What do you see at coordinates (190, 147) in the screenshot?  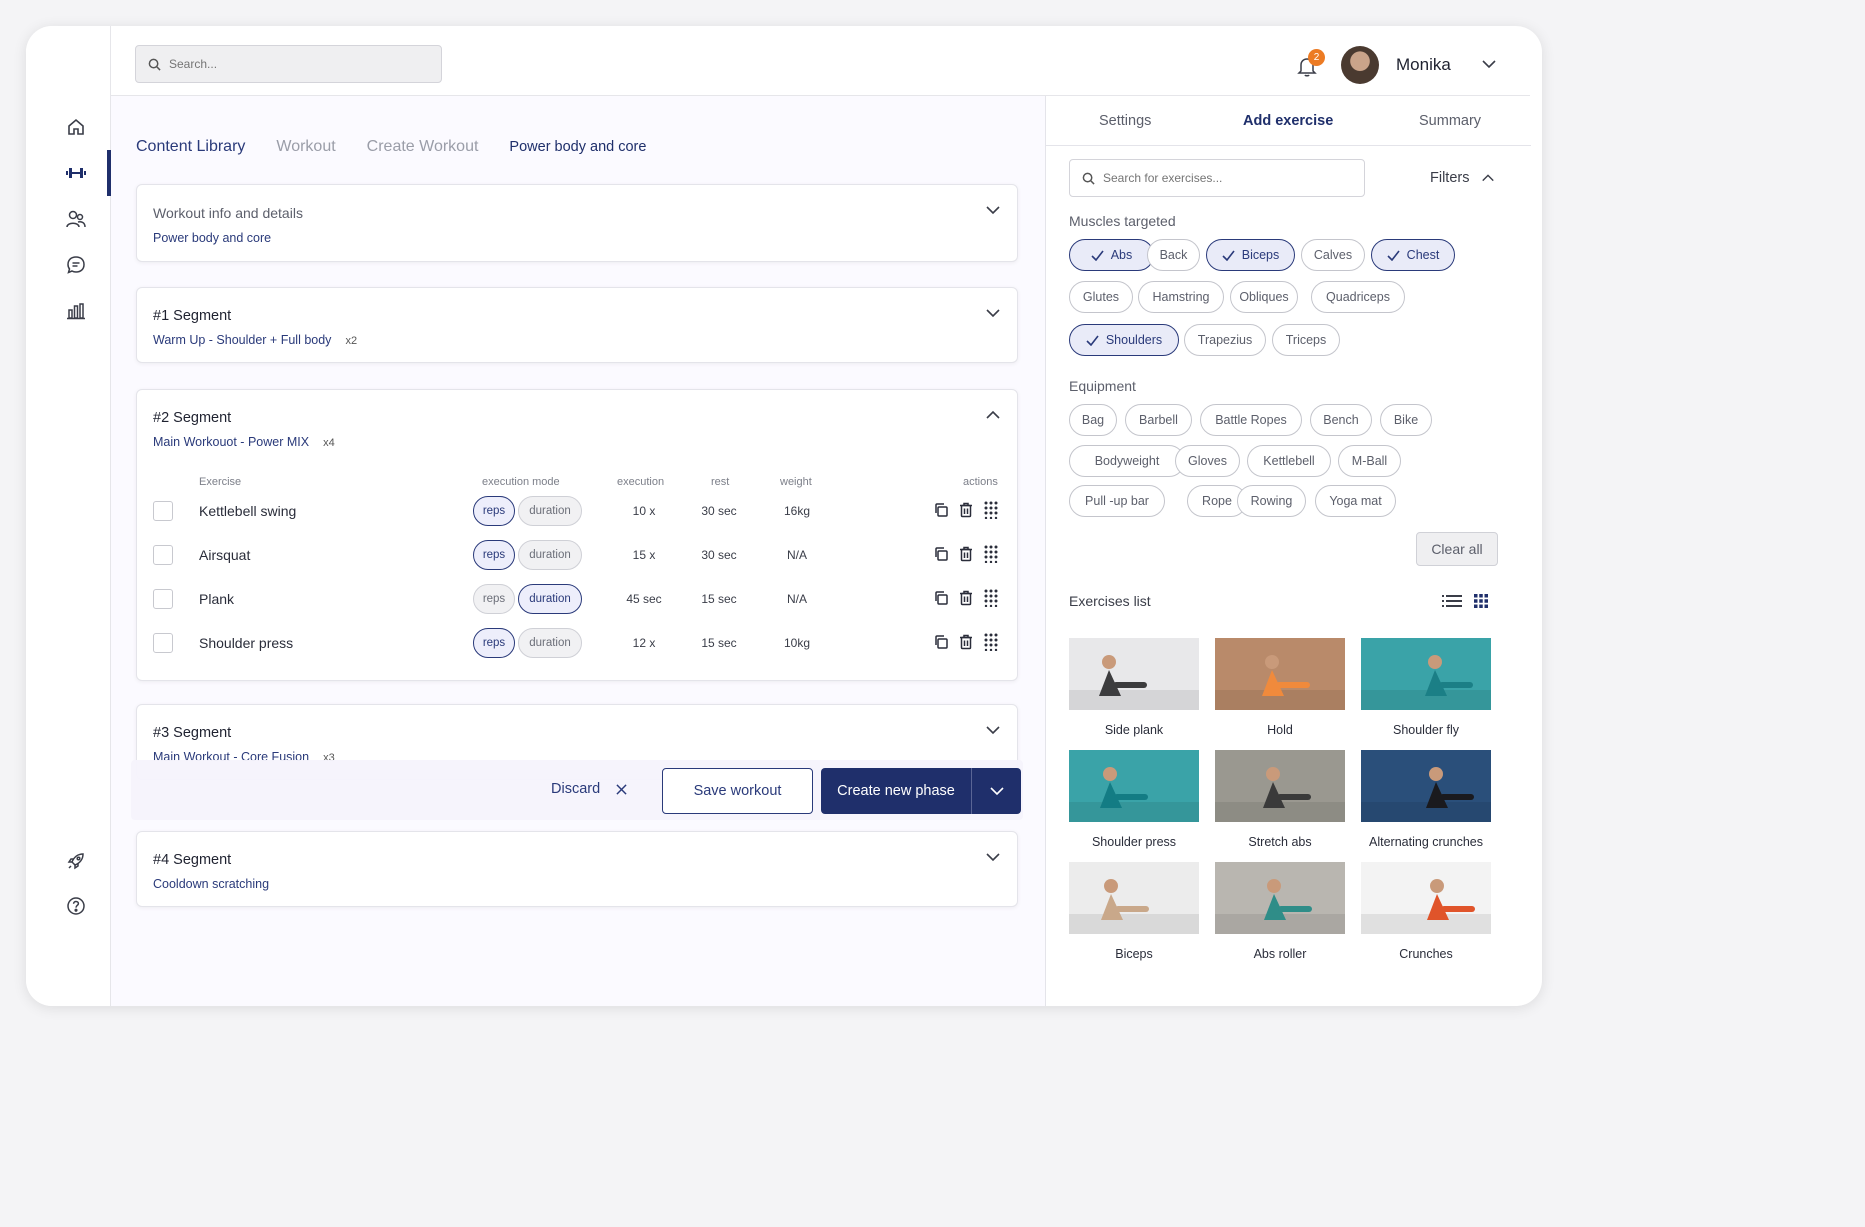 I see `breadcrumb-content-library: Content Library` at bounding box center [190, 147].